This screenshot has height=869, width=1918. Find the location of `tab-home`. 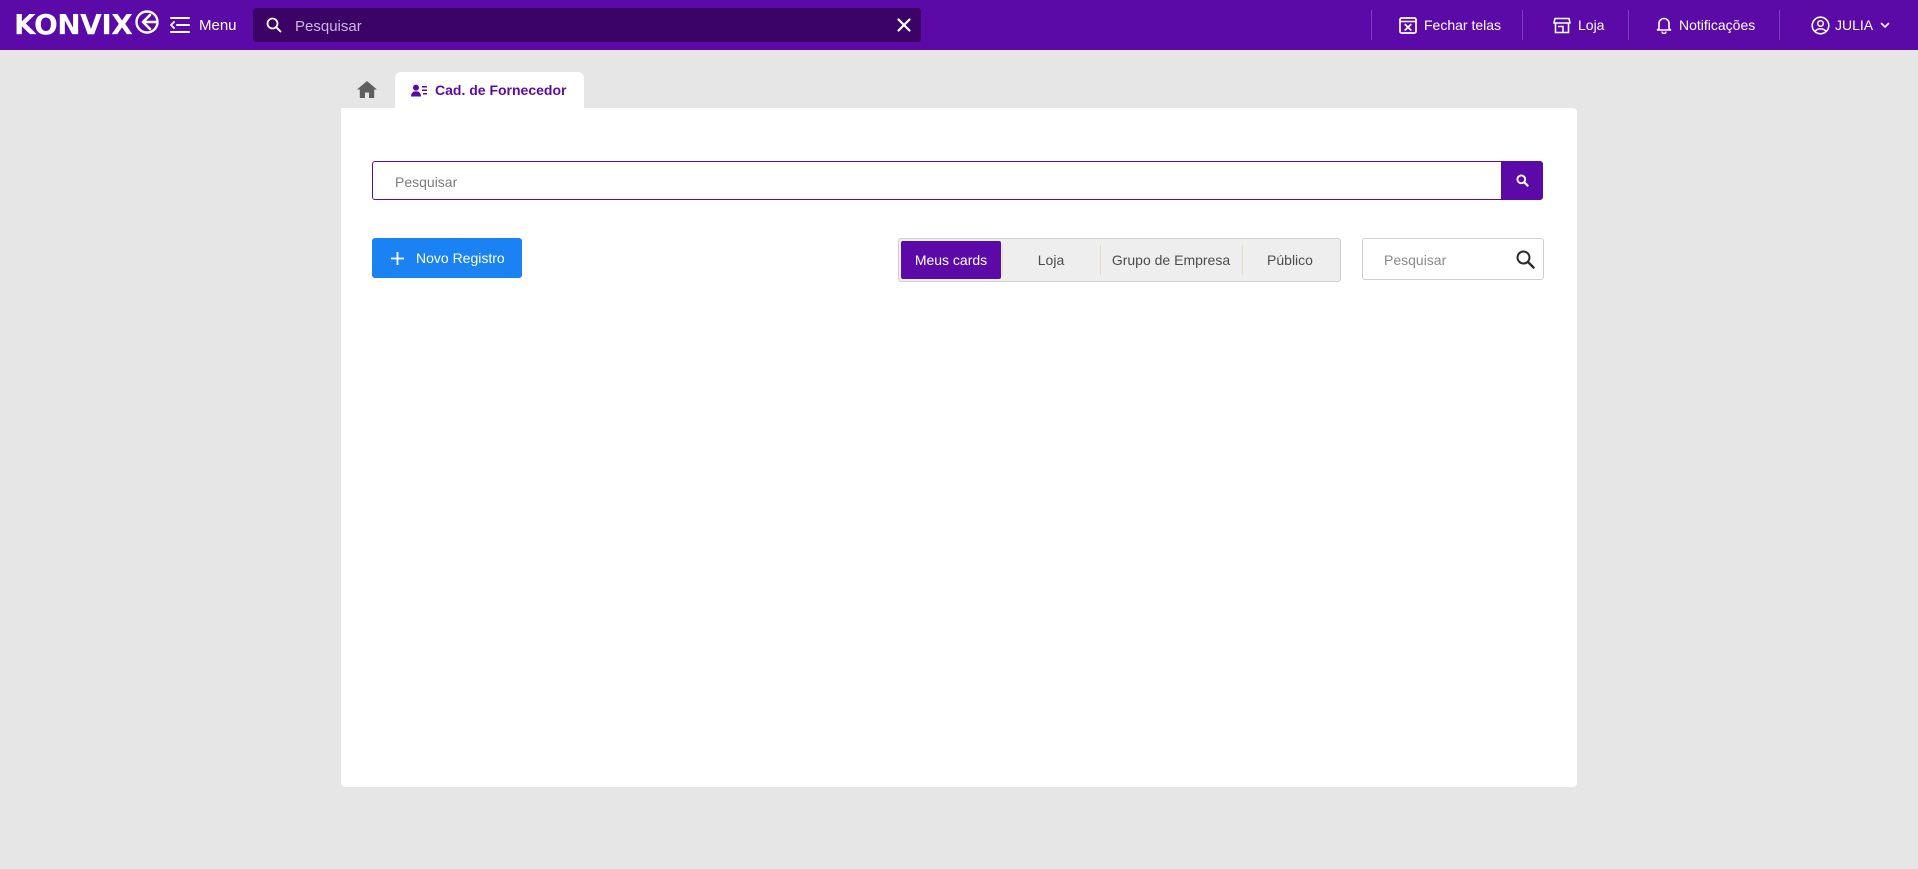

tab-home is located at coordinates (367, 89).